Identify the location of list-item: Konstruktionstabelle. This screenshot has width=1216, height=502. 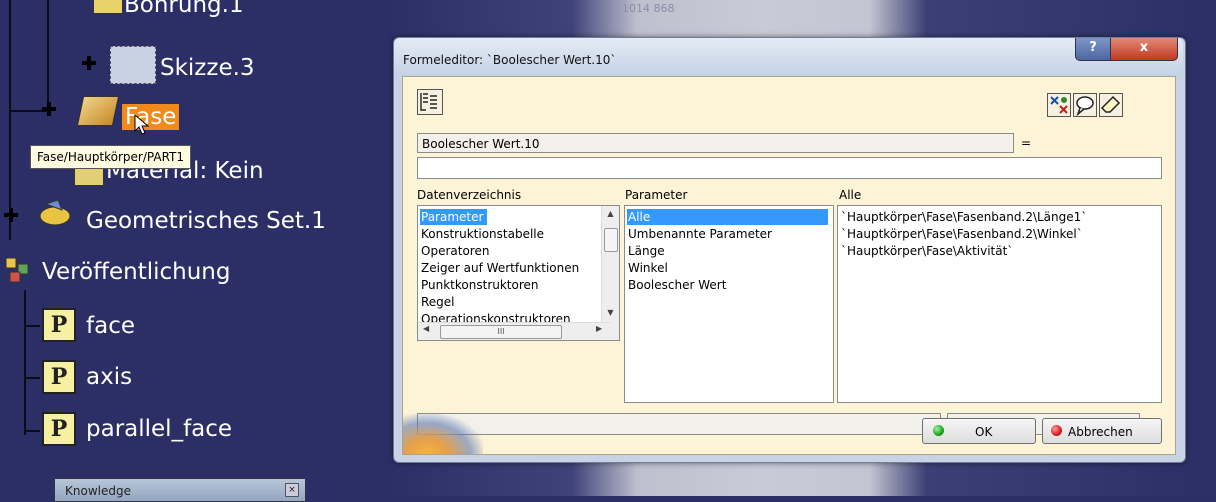
(484, 234).